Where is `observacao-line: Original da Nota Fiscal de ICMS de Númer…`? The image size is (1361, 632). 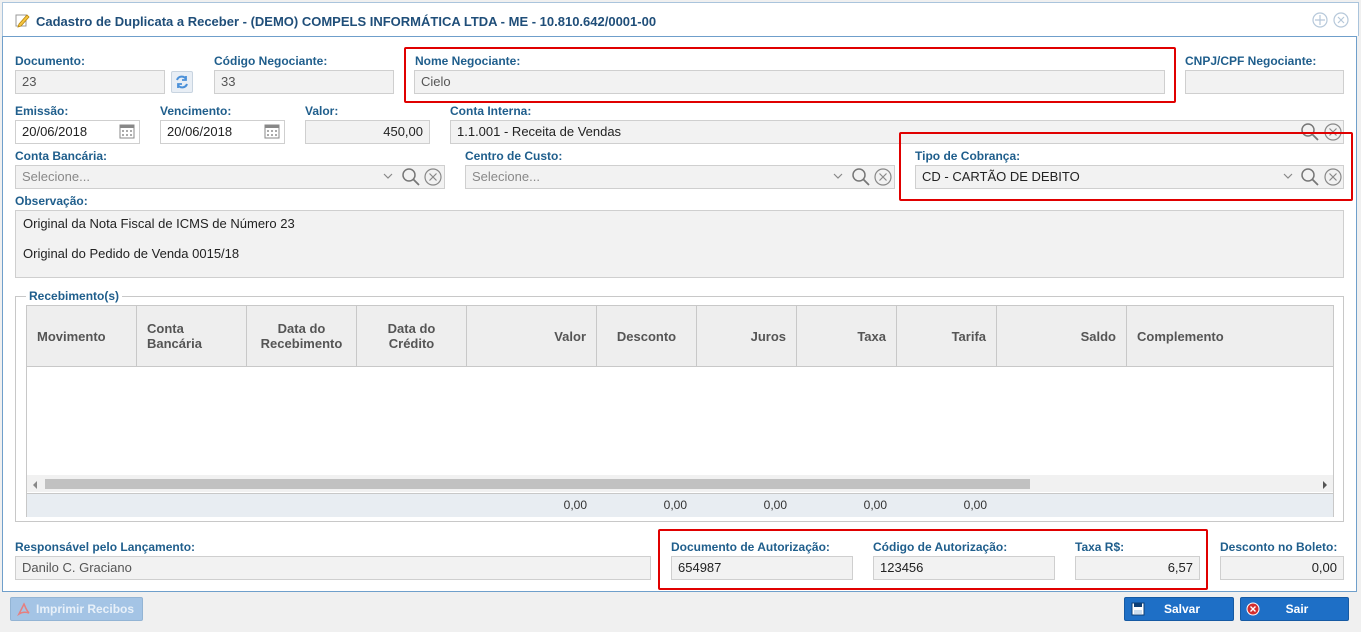
observacao-line: Original da Nota Fiscal de ICMS de Númer… is located at coordinates (159, 223).